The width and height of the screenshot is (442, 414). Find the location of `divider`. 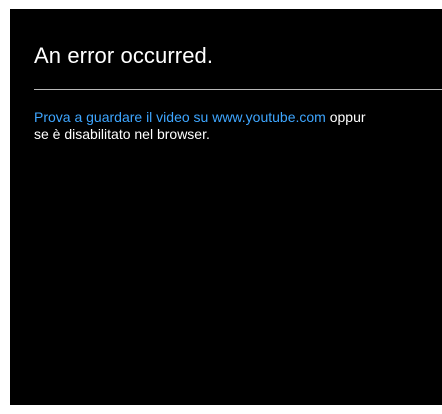

divider is located at coordinates (238, 89).